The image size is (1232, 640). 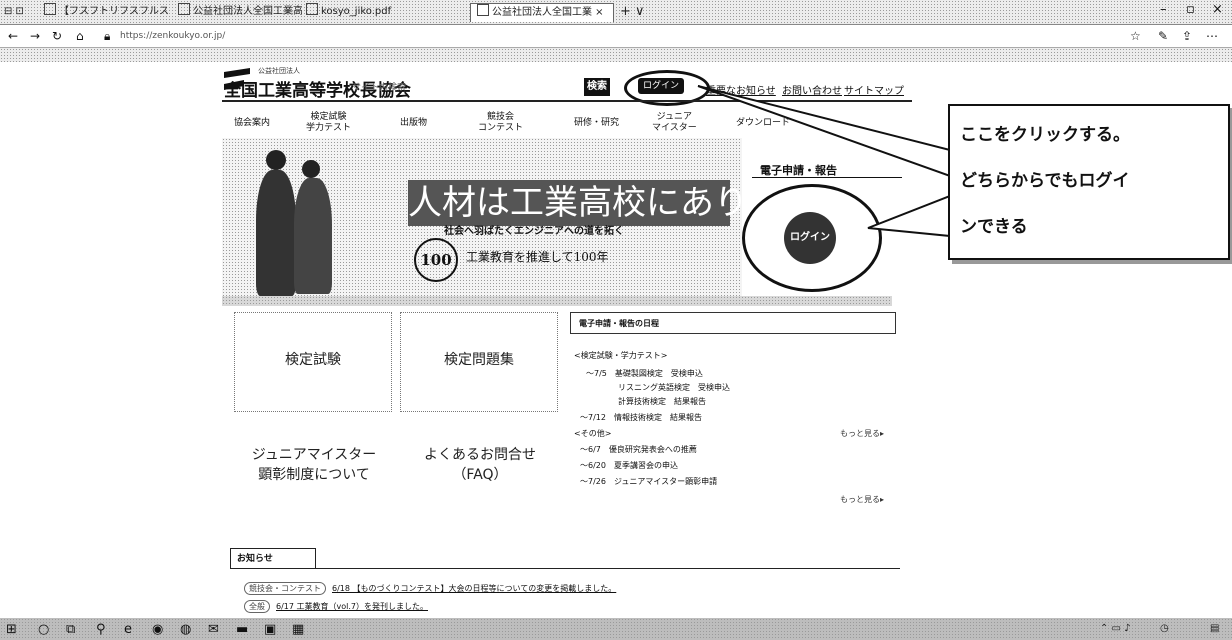 What do you see at coordinates (13, 36) in the screenshot?
I see `back-icon: ←` at bounding box center [13, 36].